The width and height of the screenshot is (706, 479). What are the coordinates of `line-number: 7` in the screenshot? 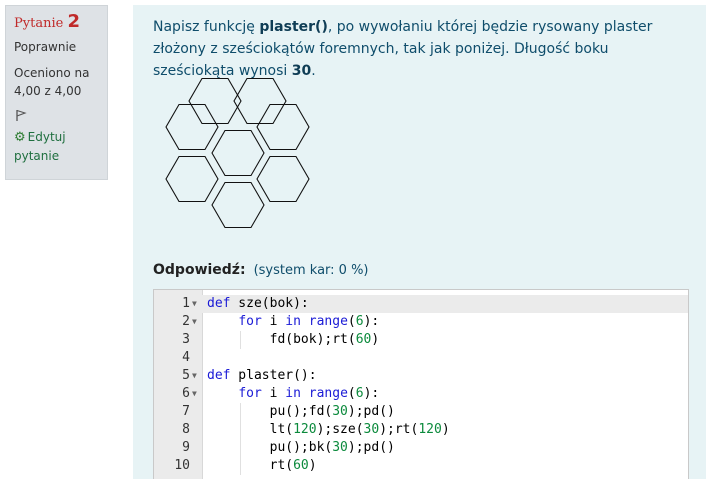 It's located at (186, 411).